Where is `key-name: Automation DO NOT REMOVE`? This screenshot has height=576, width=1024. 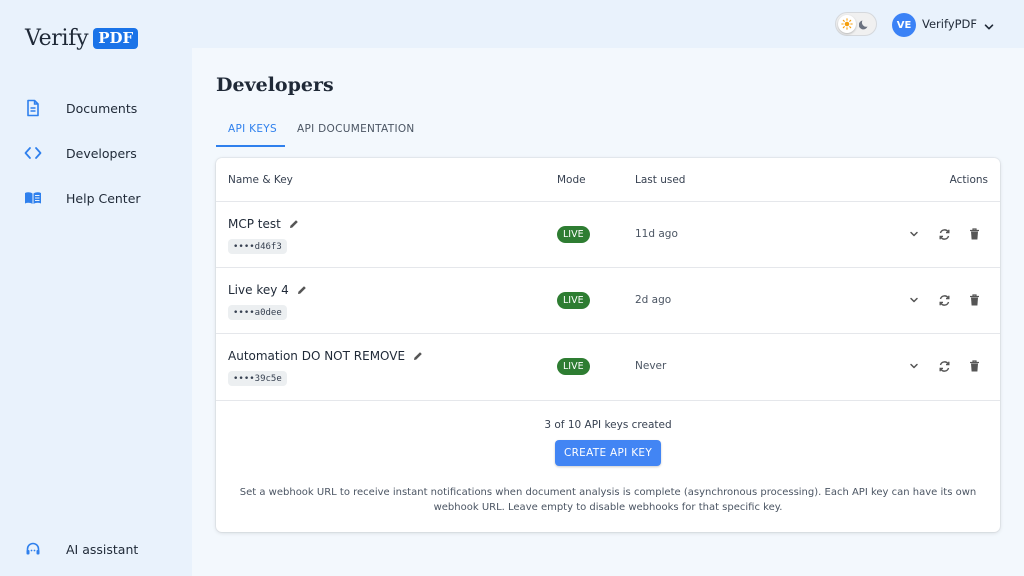 key-name: Automation DO NOT REMOVE is located at coordinates (325, 356).